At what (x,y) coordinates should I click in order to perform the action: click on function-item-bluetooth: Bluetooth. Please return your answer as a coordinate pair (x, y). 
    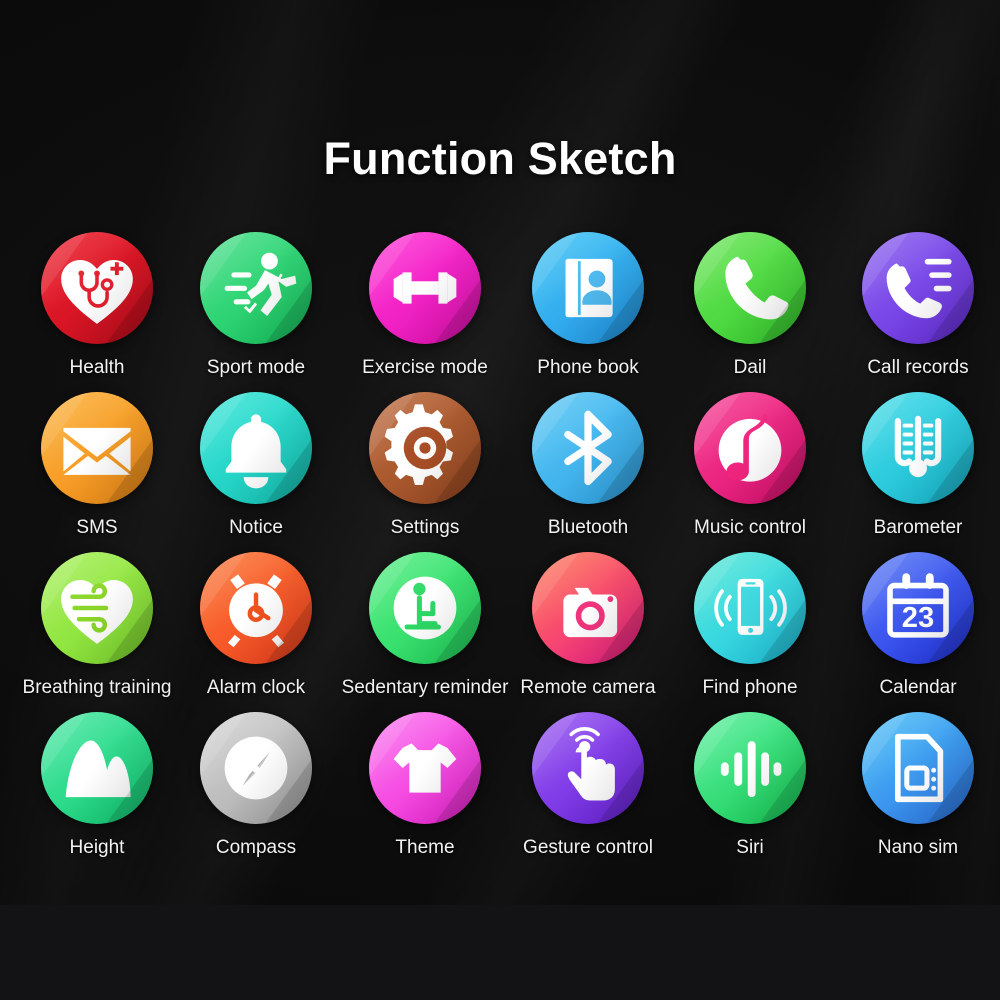
    Looking at the image, I should click on (588, 465).